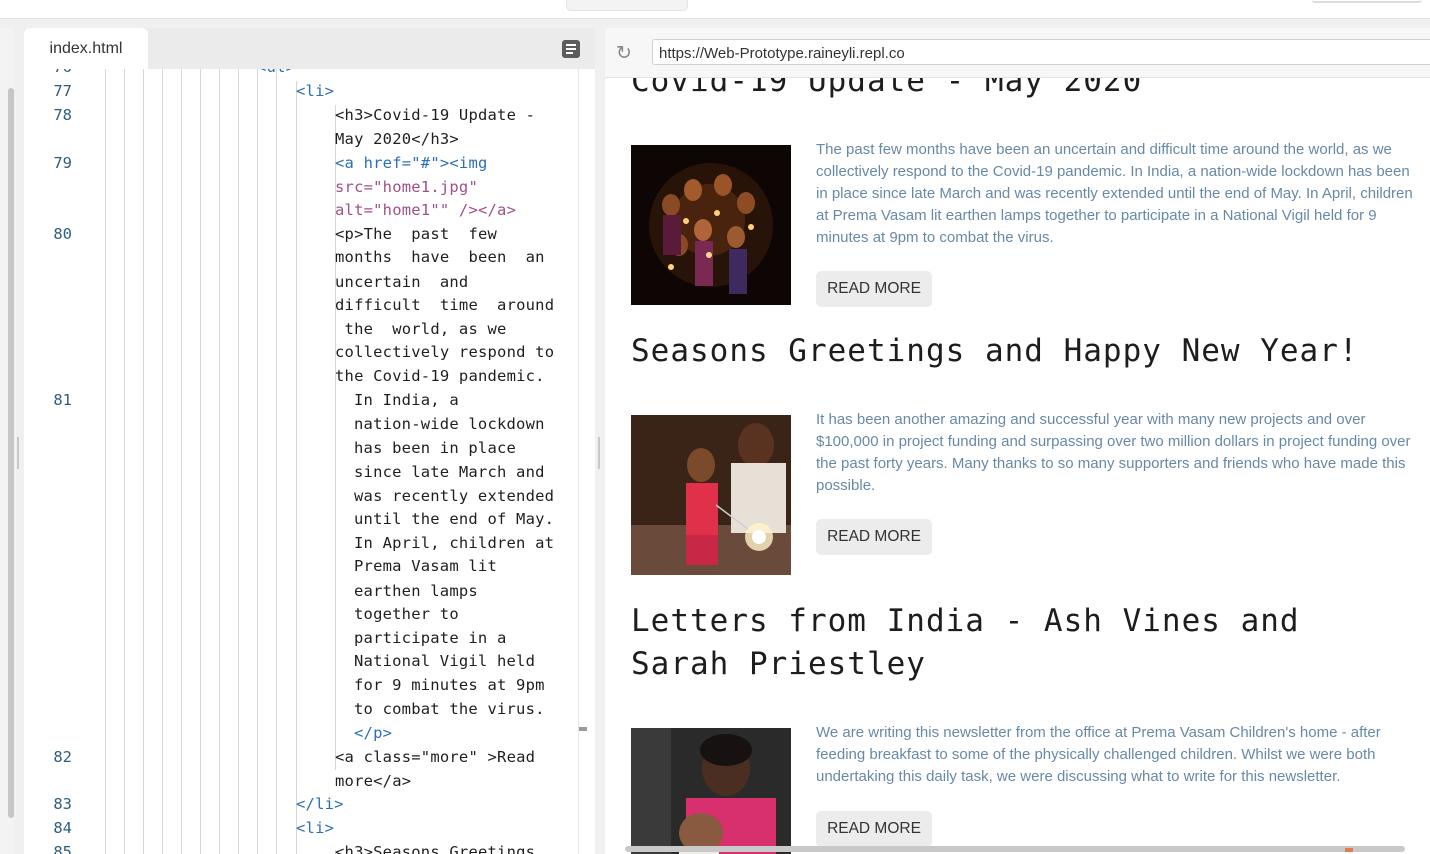 The width and height of the screenshot is (1430, 854). Describe the element at coordinates (62, 804) in the screenshot. I see `line-number: 83` at that location.